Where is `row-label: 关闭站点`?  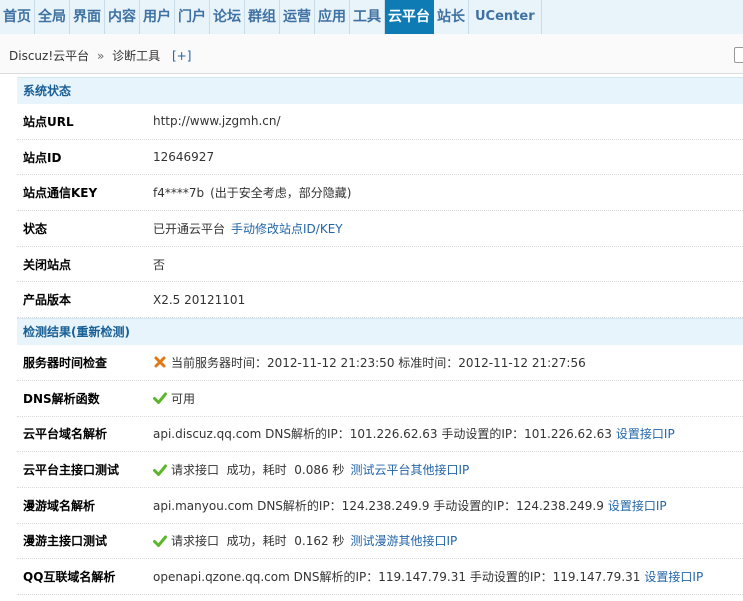
row-label: 关闭站点 is located at coordinates (47, 264).